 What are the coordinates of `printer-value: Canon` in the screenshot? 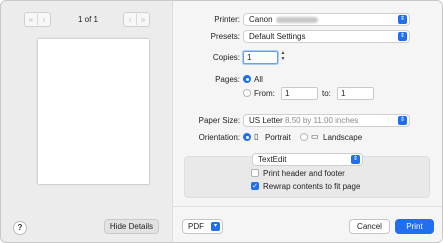 It's located at (261, 19).